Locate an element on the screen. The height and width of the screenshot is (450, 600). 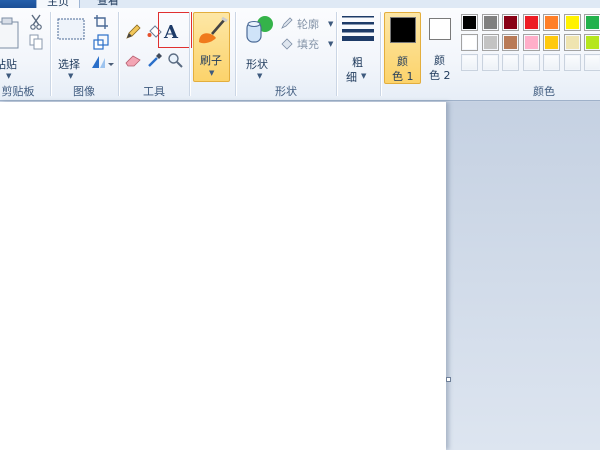
select-dropdown-icon: ▼ is located at coordinates (71, 76).